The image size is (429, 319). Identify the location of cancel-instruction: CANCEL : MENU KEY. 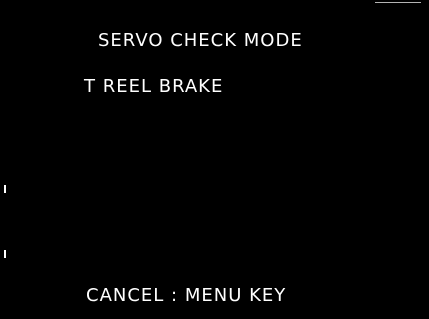
(186, 295).